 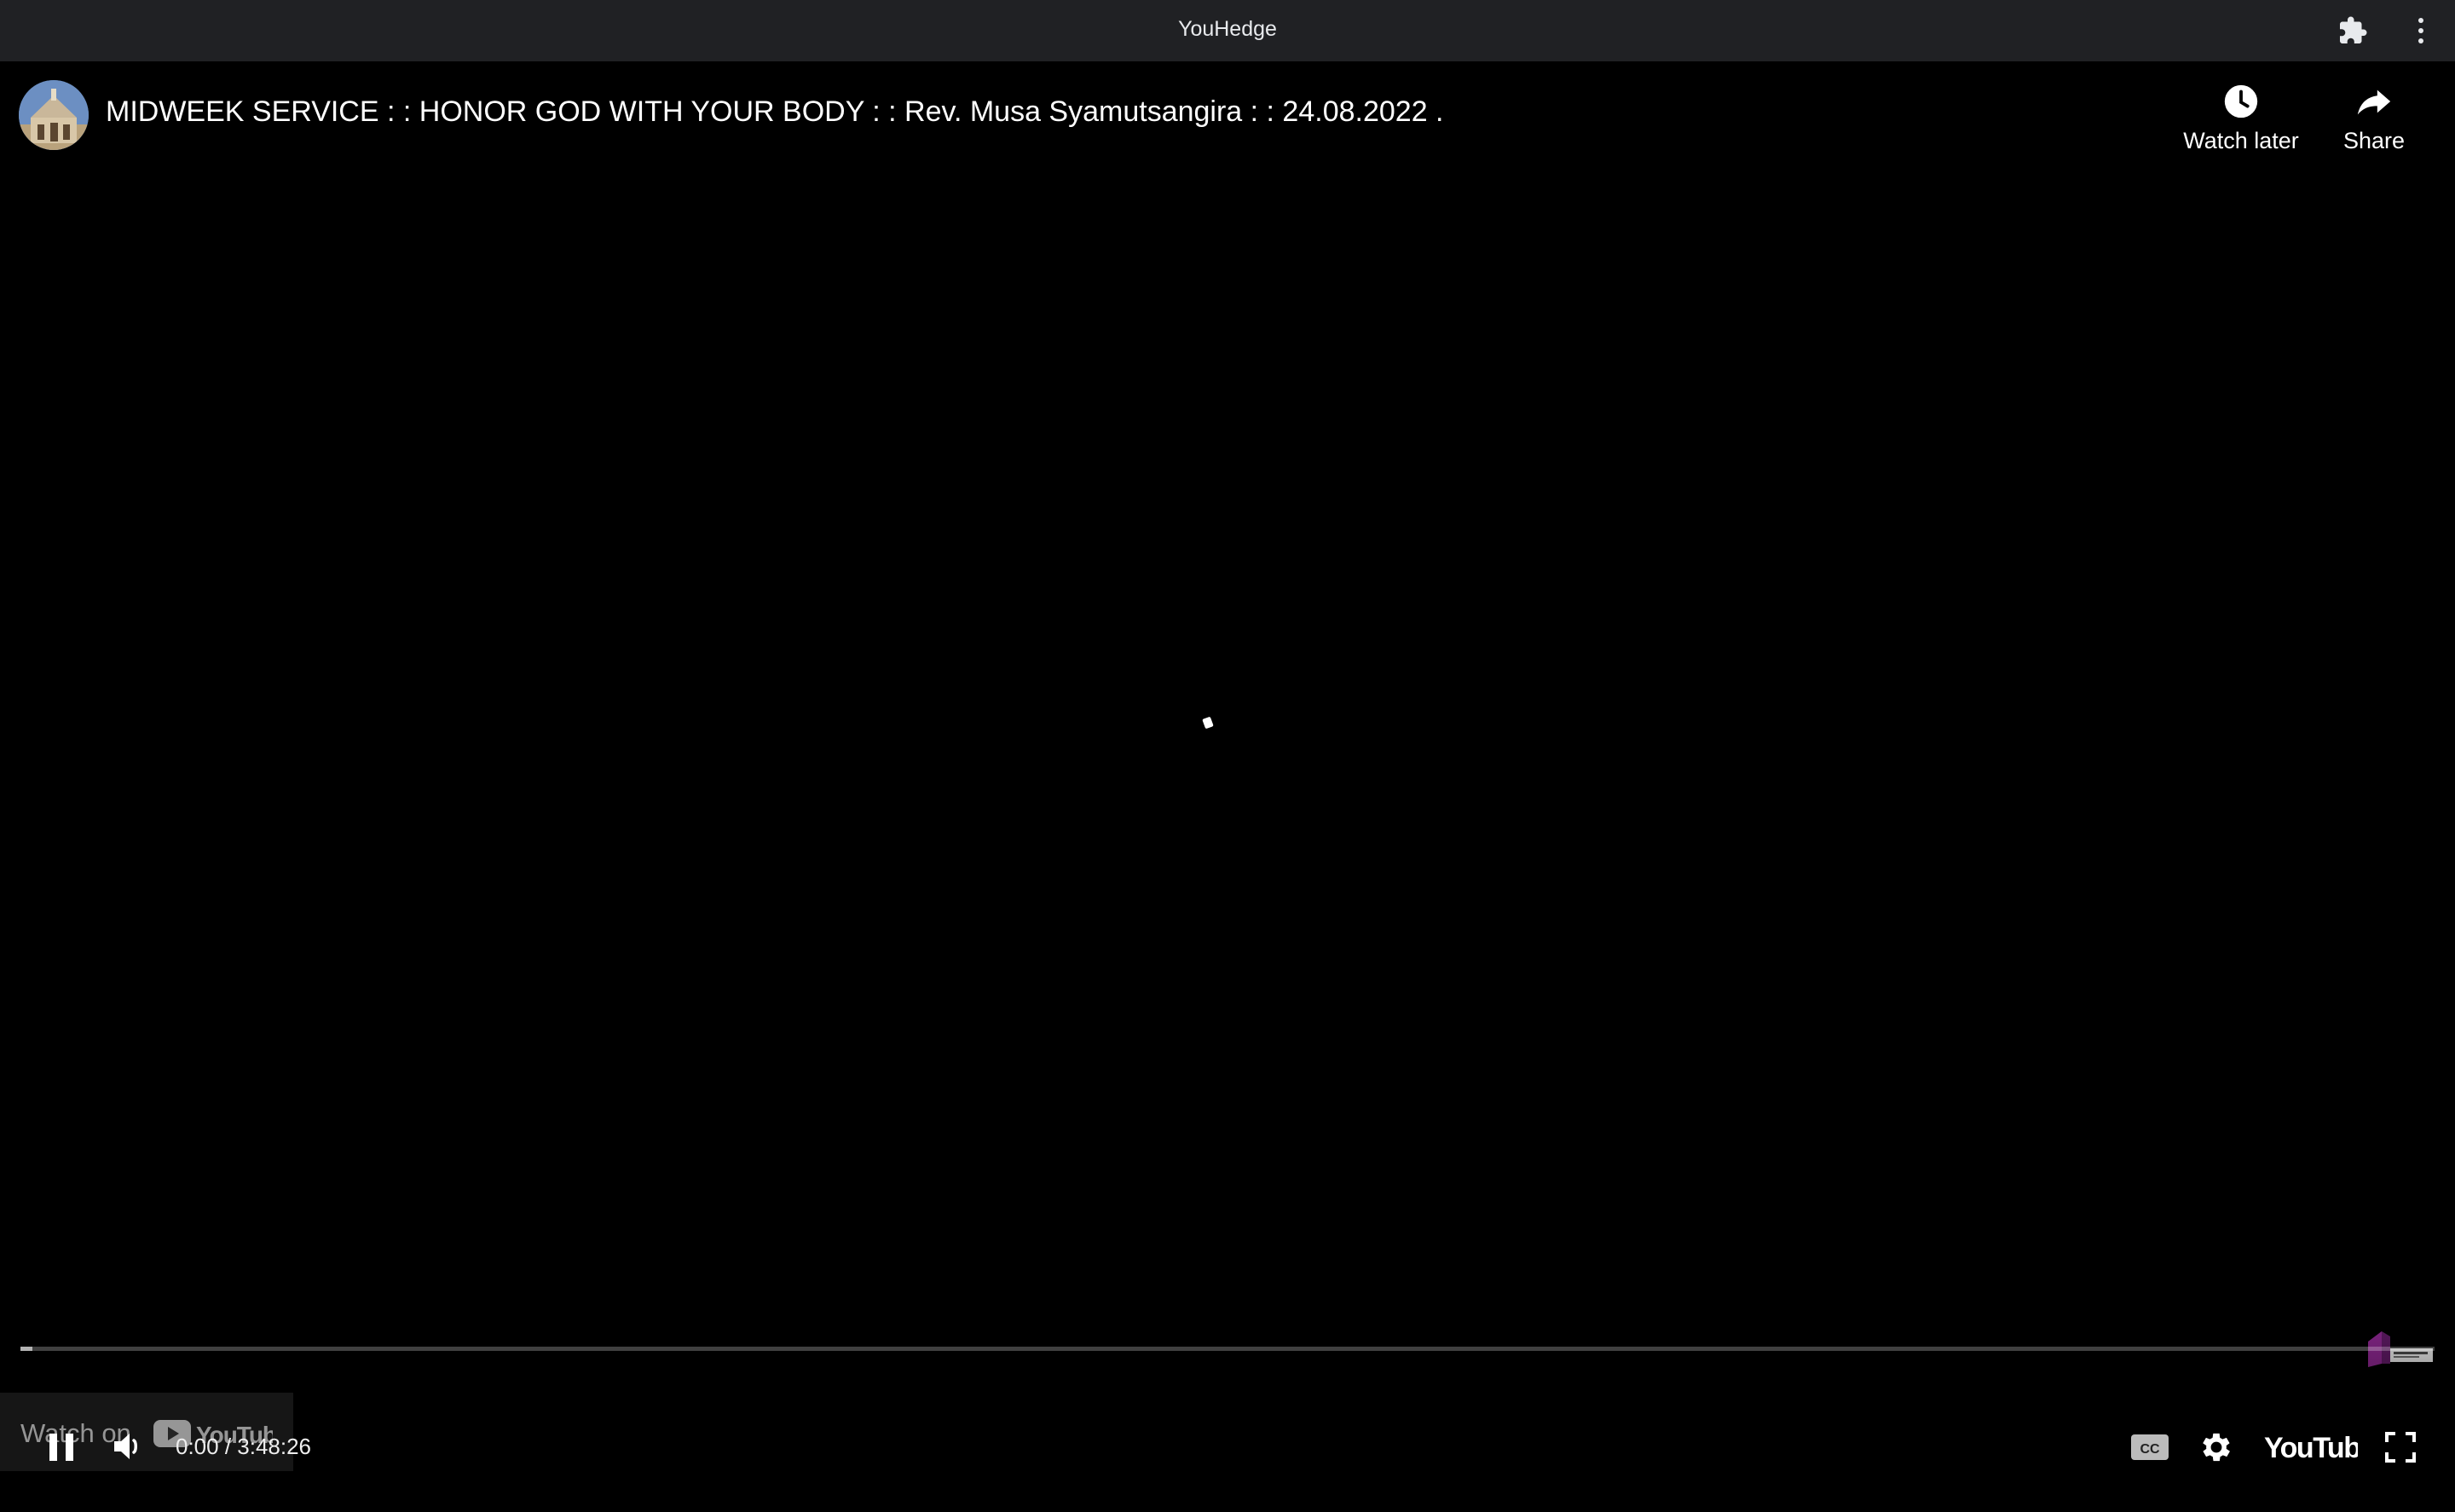 What do you see at coordinates (61, 1447) in the screenshot?
I see `pause-icon` at bounding box center [61, 1447].